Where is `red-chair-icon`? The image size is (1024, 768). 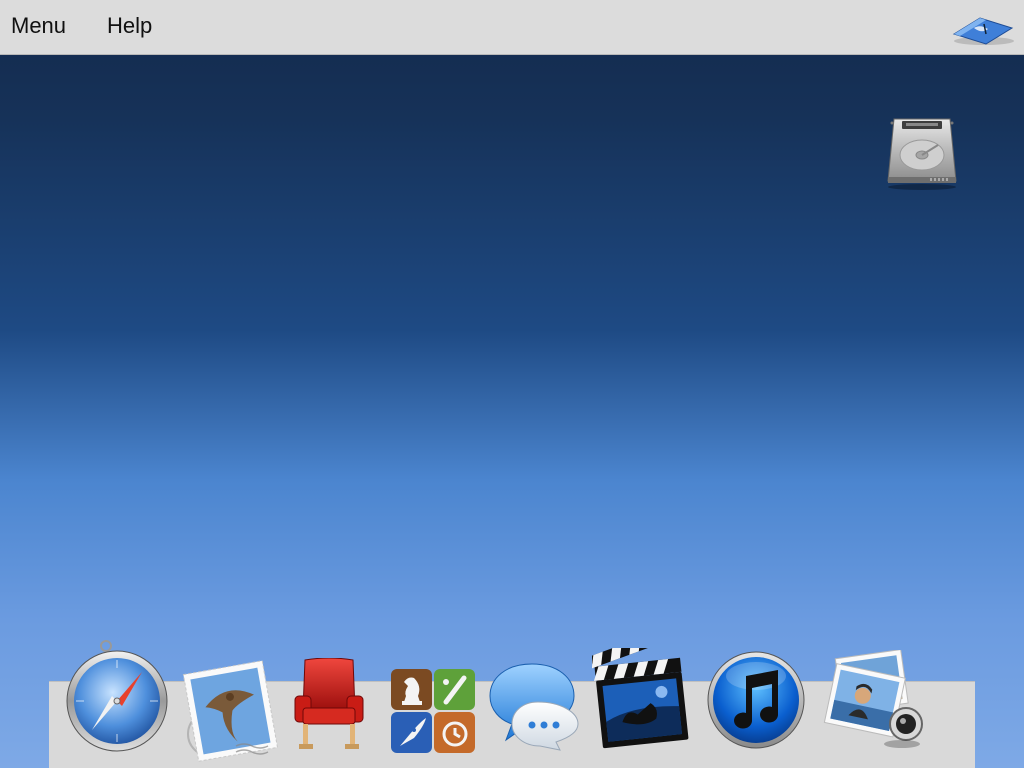 red-chair-icon is located at coordinates (329, 705).